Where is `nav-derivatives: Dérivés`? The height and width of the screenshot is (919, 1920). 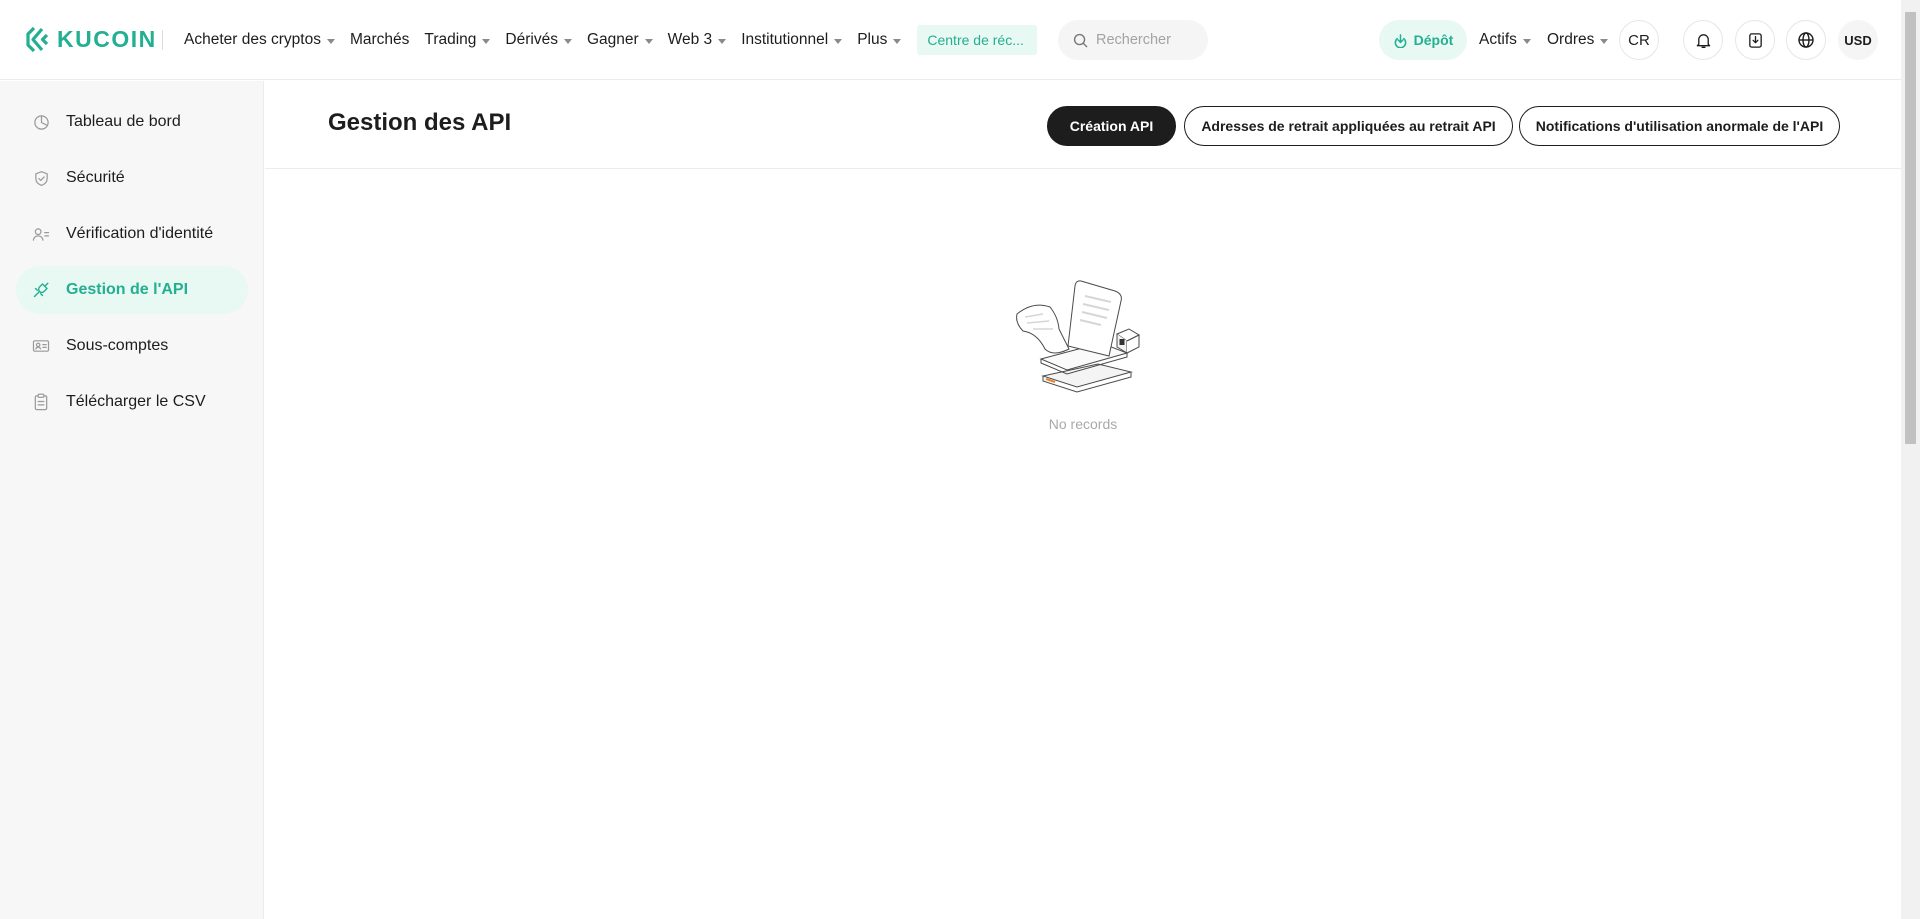 nav-derivatives: Dérivés is located at coordinates (538, 40).